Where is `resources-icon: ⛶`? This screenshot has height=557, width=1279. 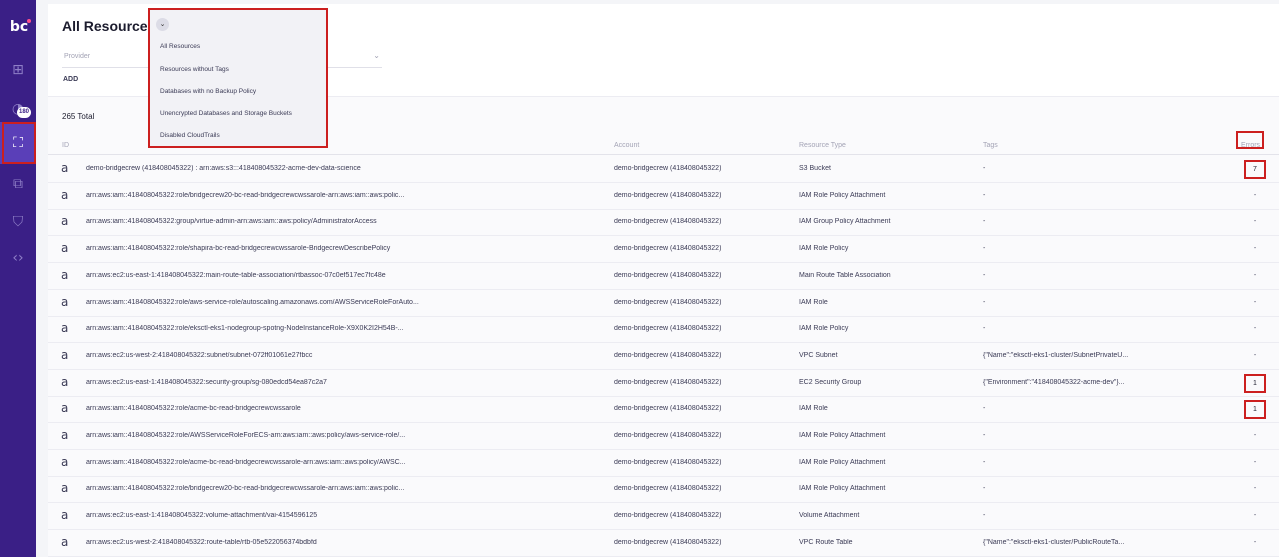 resources-icon: ⛶ is located at coordinates (18, 143).